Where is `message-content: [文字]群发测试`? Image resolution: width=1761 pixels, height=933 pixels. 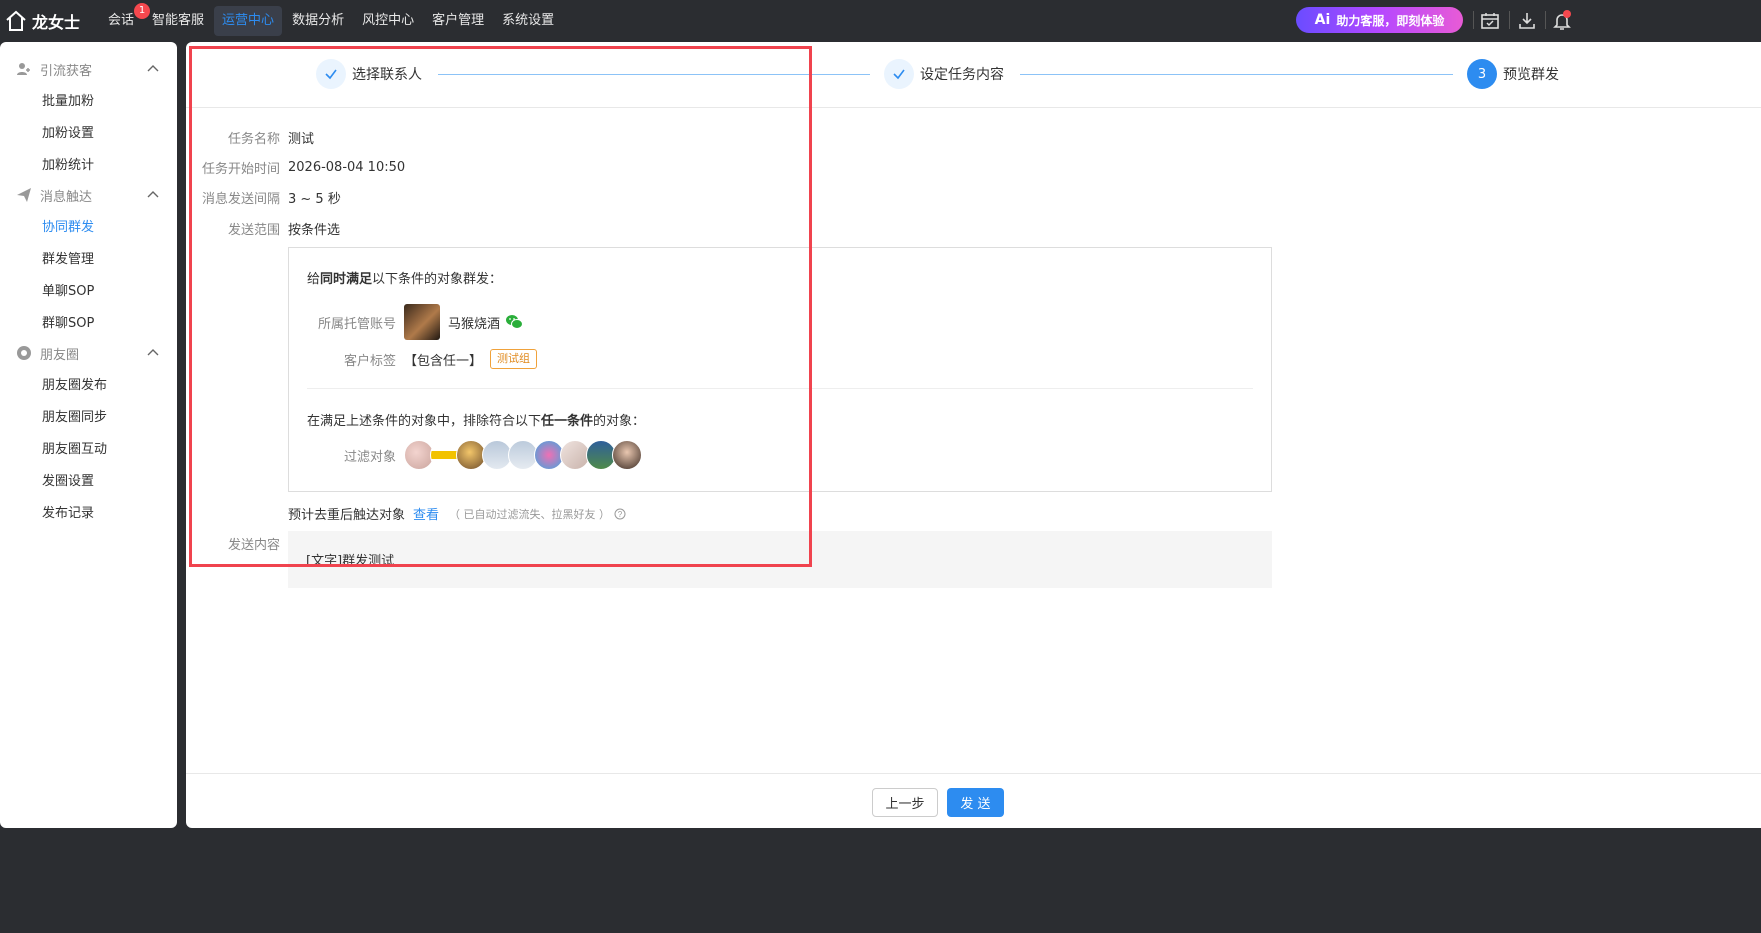
message-content: [文字]群发测试 is located at coordinates (780, 559).